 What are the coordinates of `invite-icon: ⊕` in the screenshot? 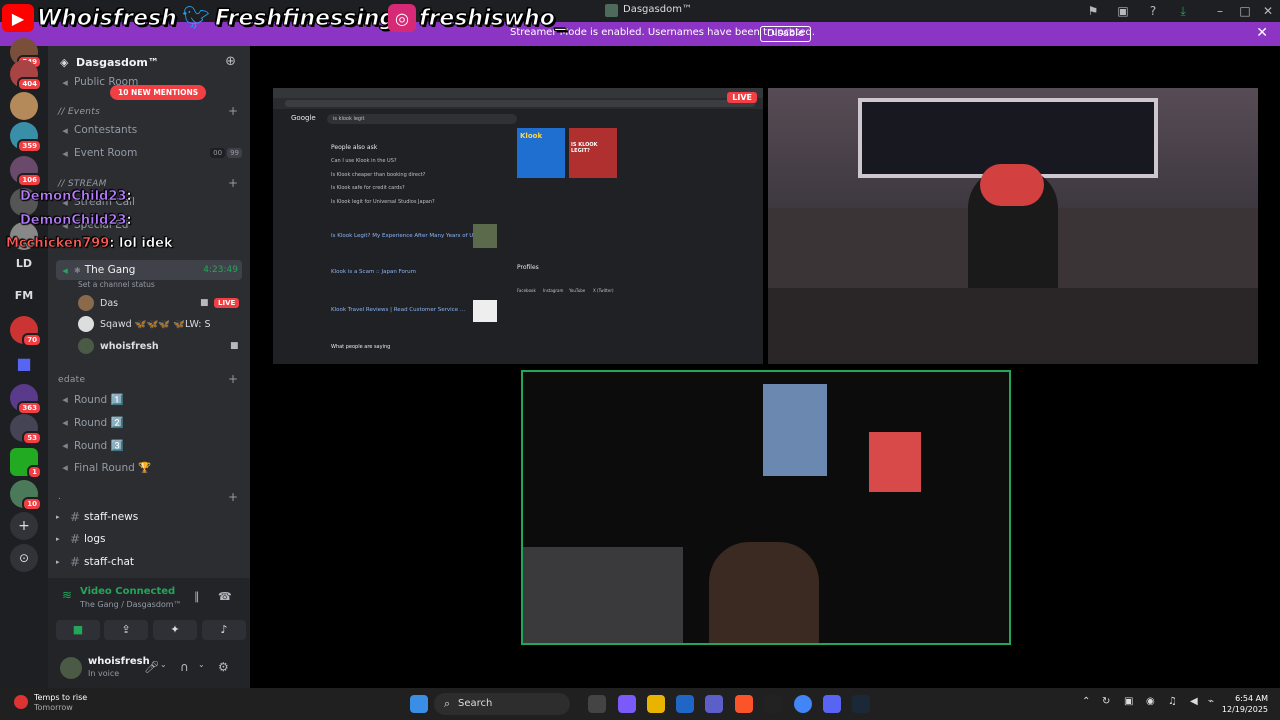 It's located at (230, 61).